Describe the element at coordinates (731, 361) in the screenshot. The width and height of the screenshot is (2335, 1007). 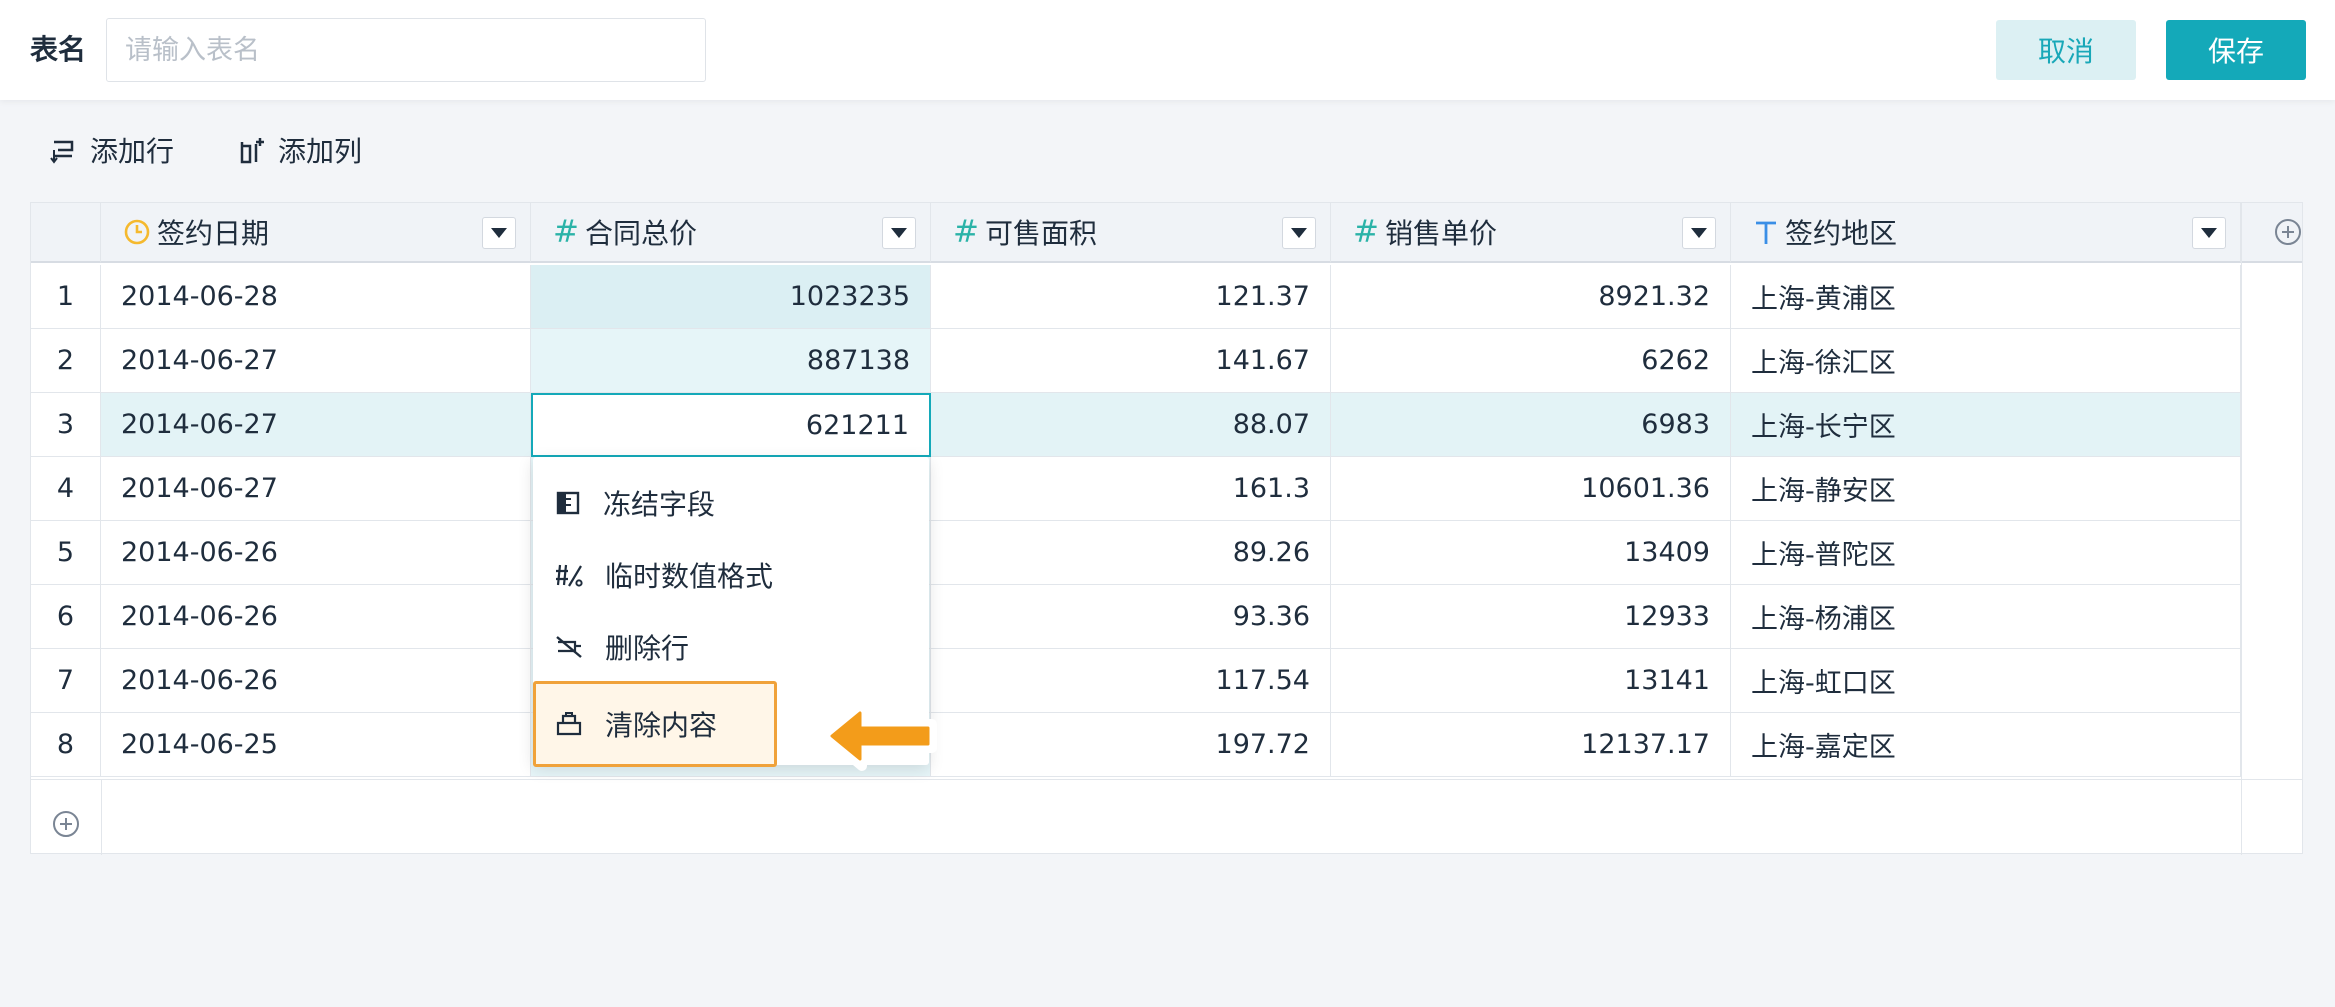
I see `cell-total-price: 887138` at that location.